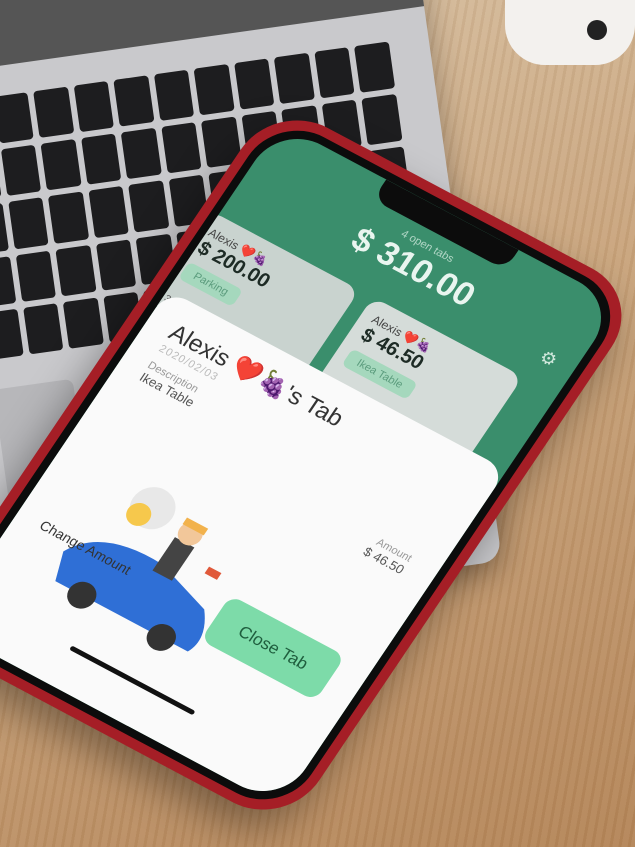 The height and width of the screenshot is (847, 635). Describe the element at coordinates (390, 552) in the screenshot. I see `amount-box: Amount $ 46.50` at that location.